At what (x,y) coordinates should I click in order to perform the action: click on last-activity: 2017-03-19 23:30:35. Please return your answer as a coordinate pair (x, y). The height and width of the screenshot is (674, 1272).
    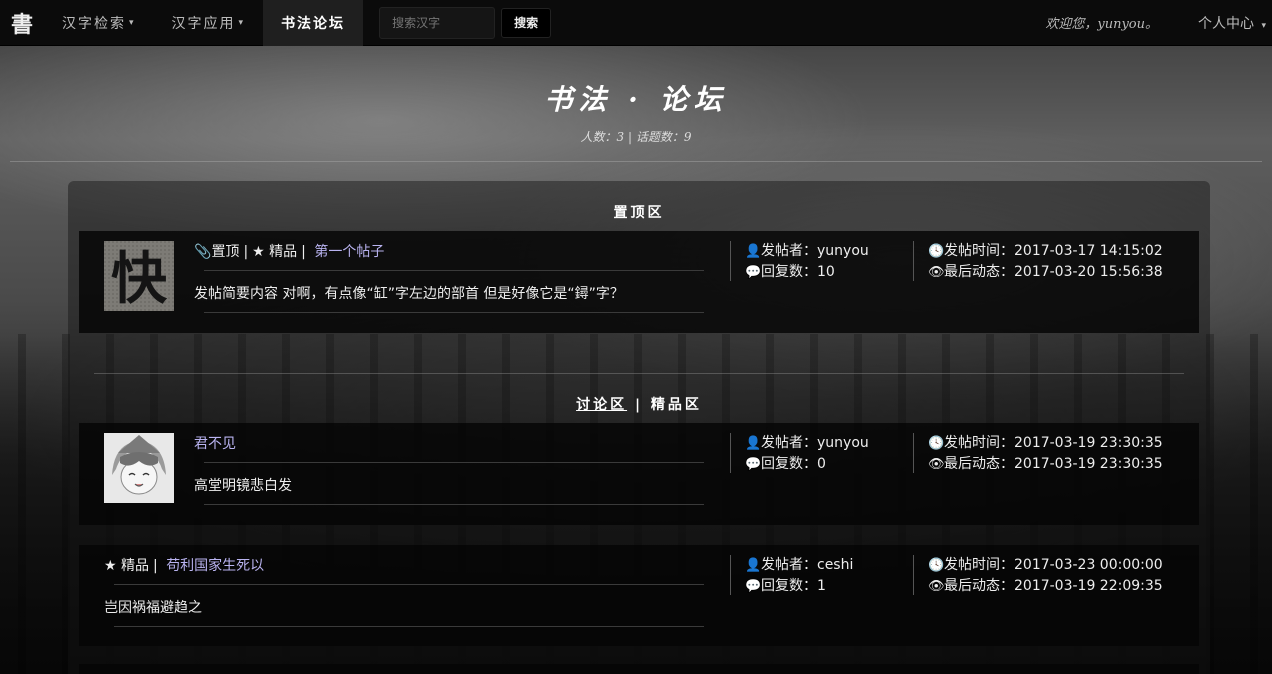
    Looking at the image, I should click on (1088, 464).